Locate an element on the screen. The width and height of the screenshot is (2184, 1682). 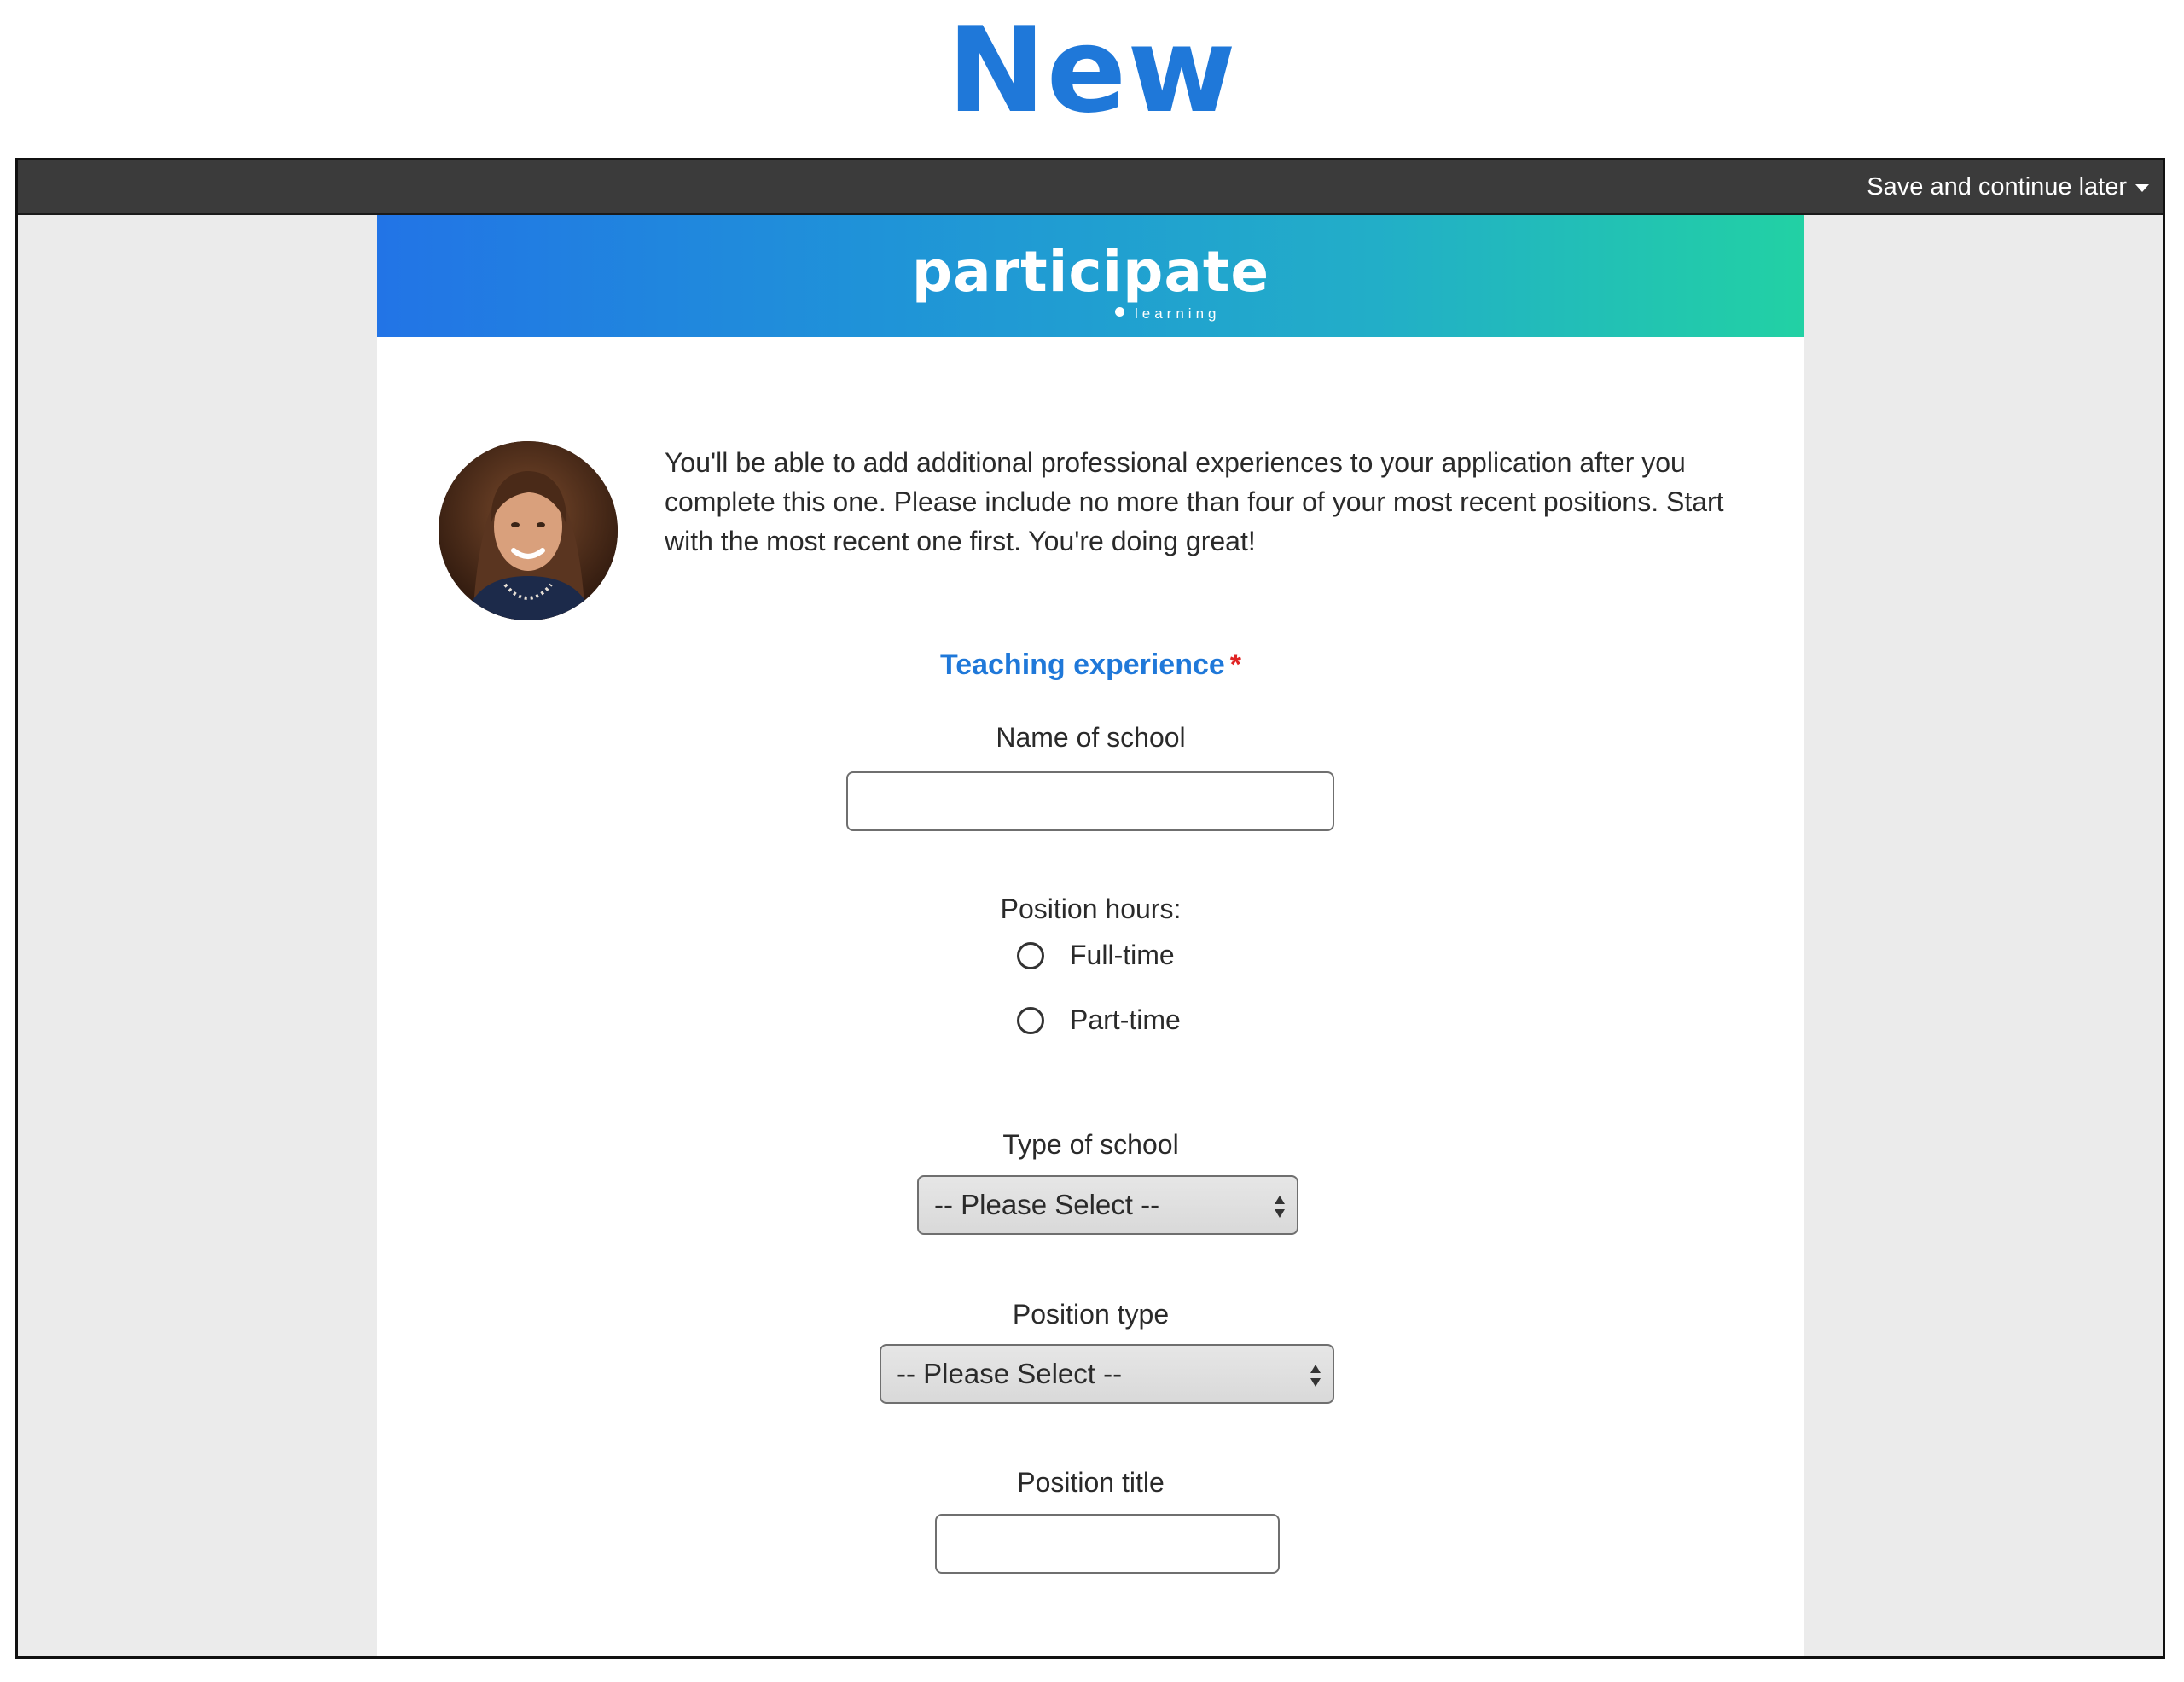
participate-logo: participate is located at coordinates (1091, 272).